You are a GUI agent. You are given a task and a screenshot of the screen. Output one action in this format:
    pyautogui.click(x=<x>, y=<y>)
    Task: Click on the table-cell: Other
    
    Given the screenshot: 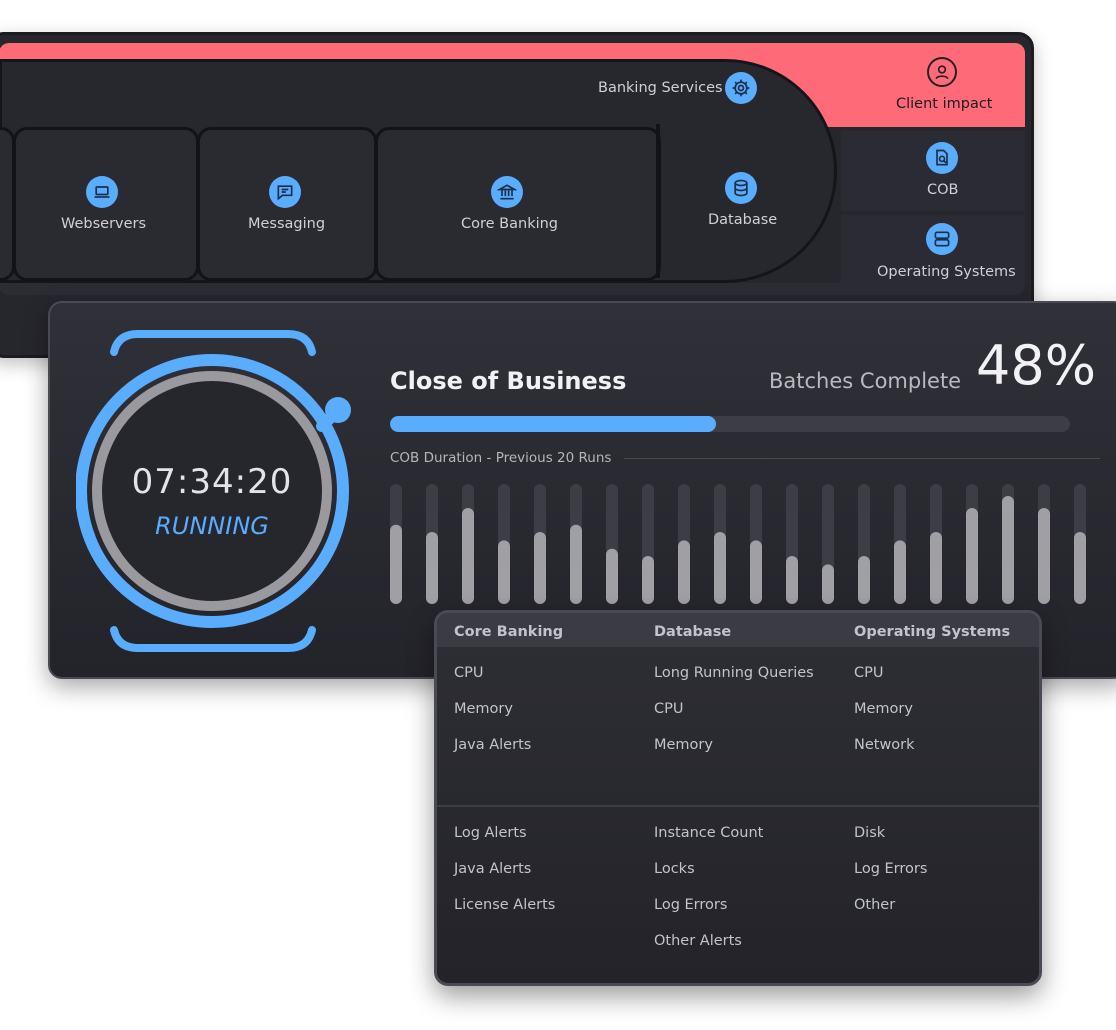 What is the action you would take?
    pyautogui.click(x=874, y=905)
    